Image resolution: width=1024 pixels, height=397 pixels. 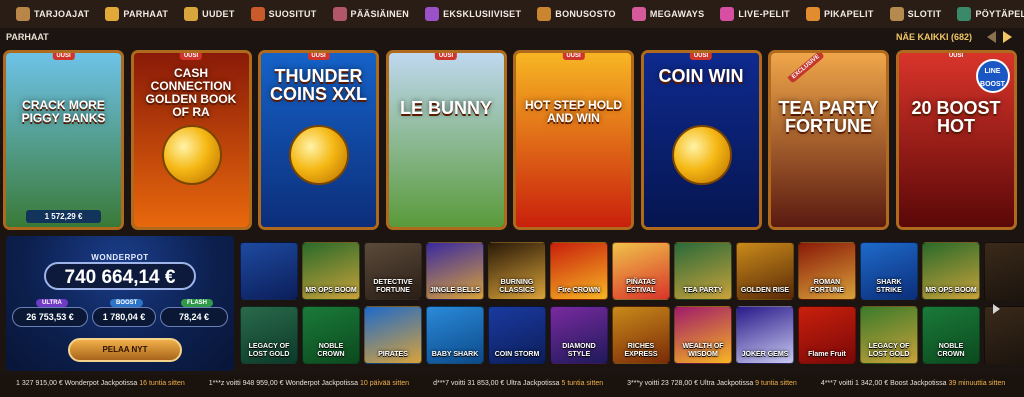 I want to click on nav-item-p-yt-pelit: PÖYTÄPELIT, so click(x=986, y=14).